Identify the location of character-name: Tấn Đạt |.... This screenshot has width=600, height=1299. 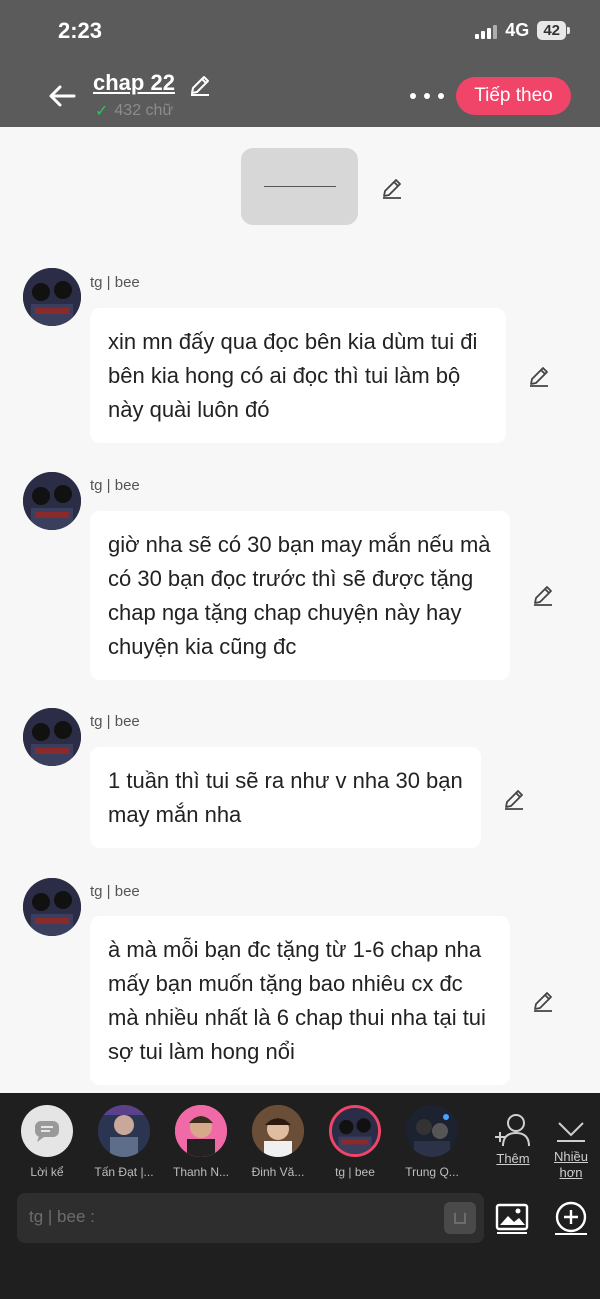
(124, 1172).